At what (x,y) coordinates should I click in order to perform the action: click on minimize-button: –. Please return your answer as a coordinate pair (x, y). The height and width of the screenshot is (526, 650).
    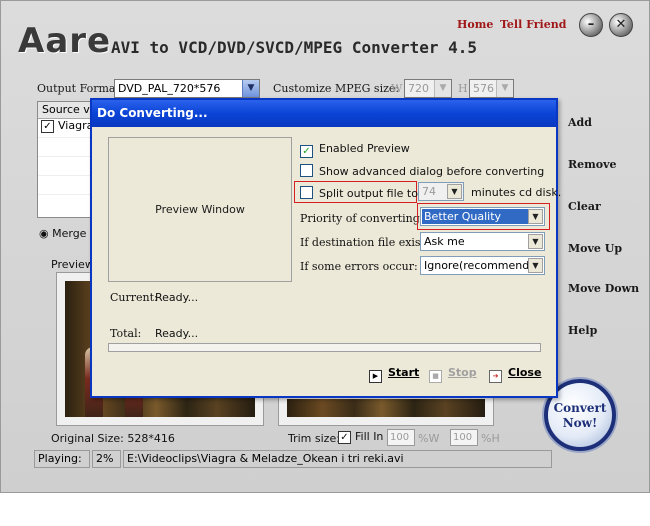
    Looking at the image, I should click on (591, 25).